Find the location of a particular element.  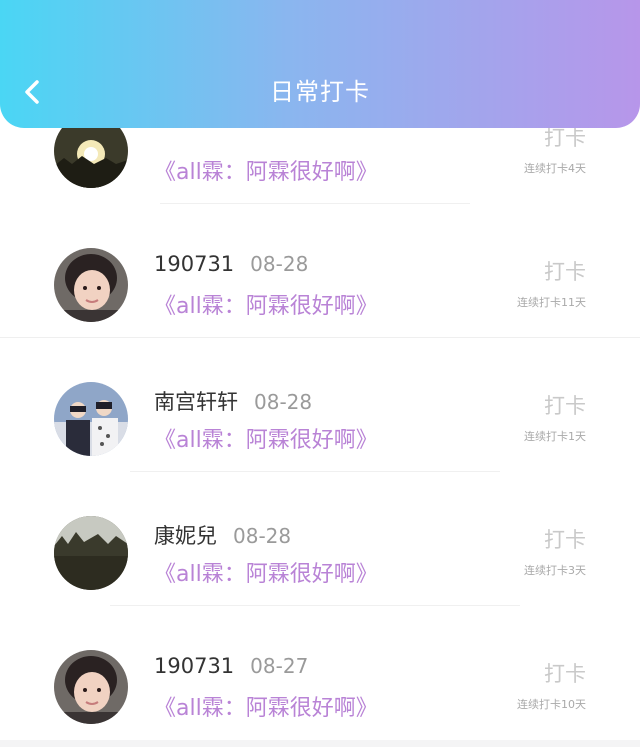

user-name: 190731 08-27 is located at coordinates (231, 666).